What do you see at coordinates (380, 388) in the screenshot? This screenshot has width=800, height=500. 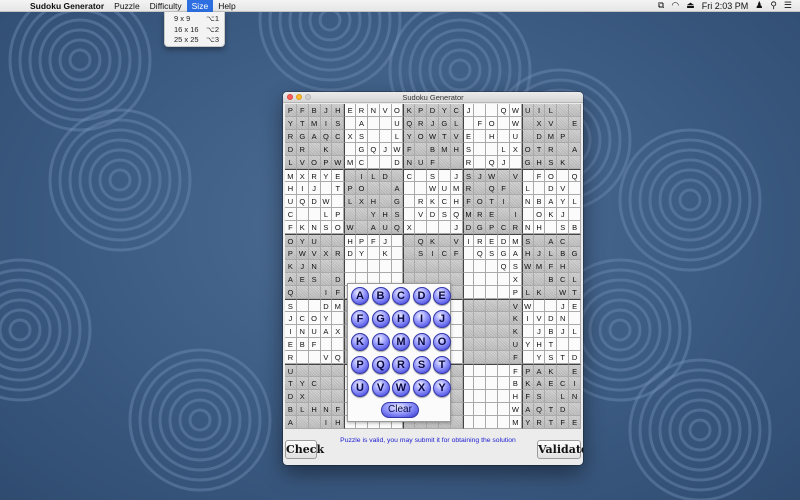 I see `letter-button-v: V` at bounding box center [380, 388].